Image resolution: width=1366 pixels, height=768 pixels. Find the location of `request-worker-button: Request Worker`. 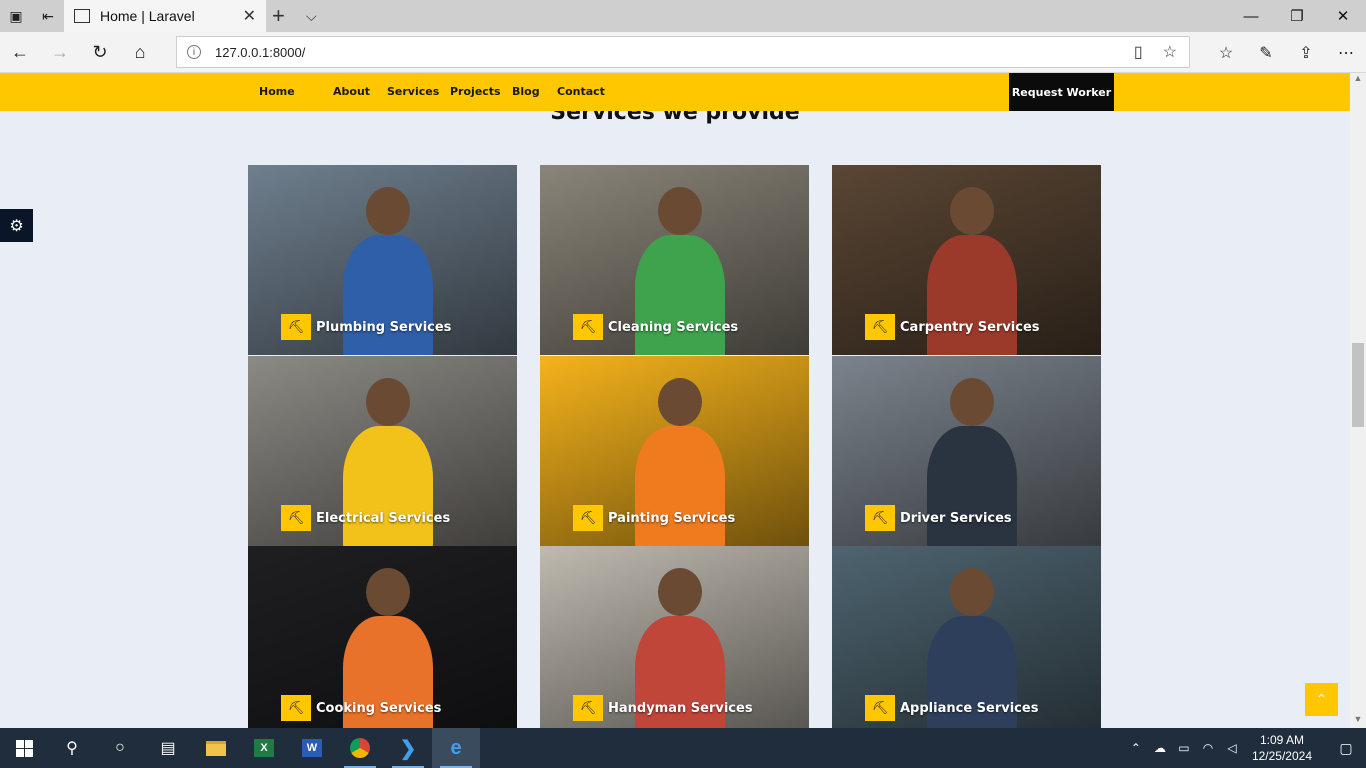

request-worker-button: Request Worker is located at coordinates (1061, 92).